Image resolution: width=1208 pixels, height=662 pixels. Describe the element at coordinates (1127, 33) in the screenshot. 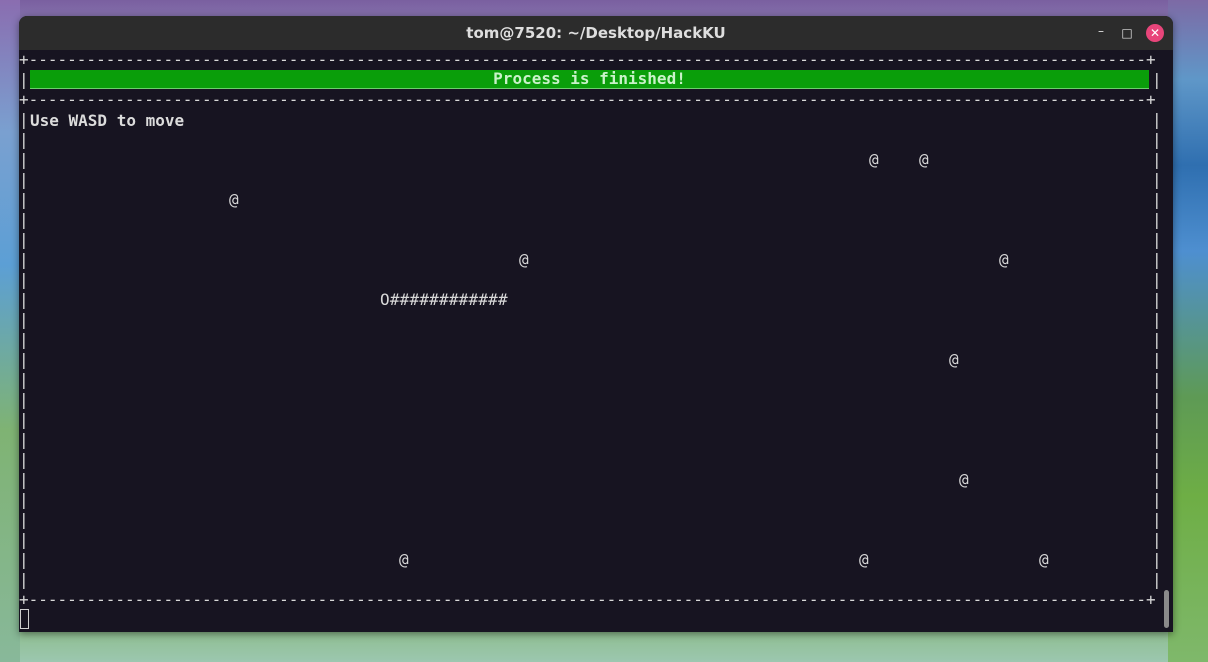

I see `maximize-button: □` at that location.